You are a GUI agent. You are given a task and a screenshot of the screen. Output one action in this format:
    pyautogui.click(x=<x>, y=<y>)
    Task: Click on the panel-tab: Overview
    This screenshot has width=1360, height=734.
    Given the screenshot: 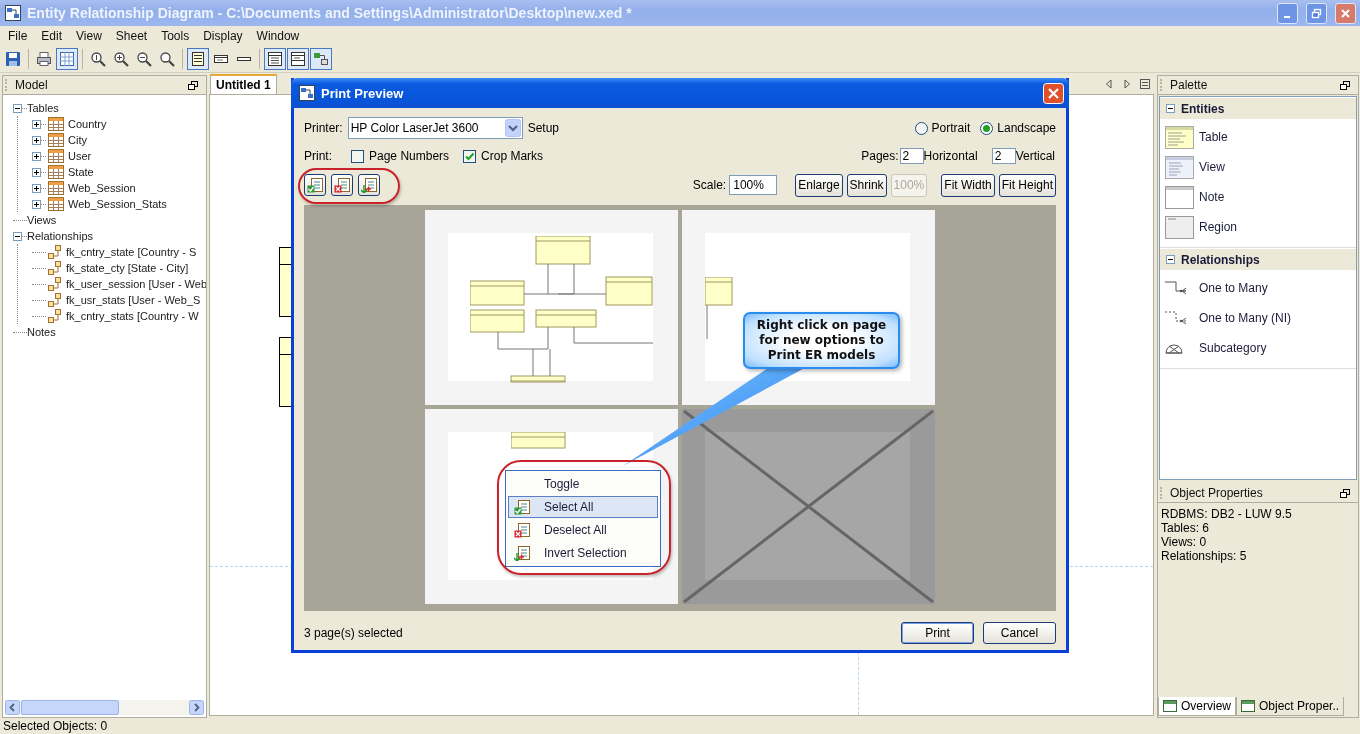 What is the action you would take?
    pyautogui.click(x=1197, y=706)
    